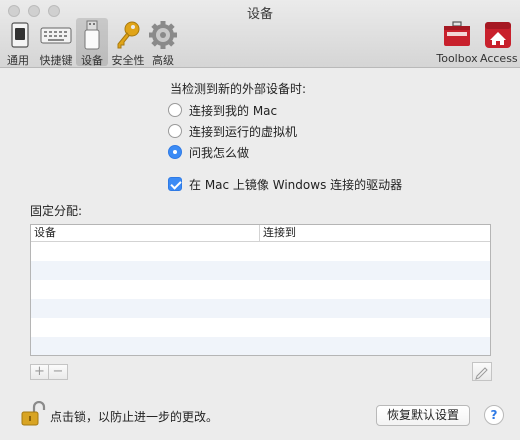 Image resolution: width=520 pixels, height=440 pixels. I want to click on permanent-assignment-label: 固定分配:, so click(56, 211).